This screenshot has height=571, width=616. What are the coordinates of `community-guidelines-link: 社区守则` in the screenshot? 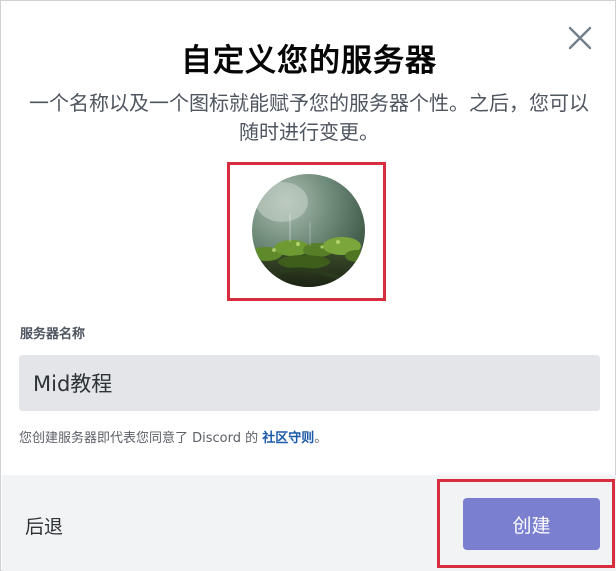 It's located at (288, 438).